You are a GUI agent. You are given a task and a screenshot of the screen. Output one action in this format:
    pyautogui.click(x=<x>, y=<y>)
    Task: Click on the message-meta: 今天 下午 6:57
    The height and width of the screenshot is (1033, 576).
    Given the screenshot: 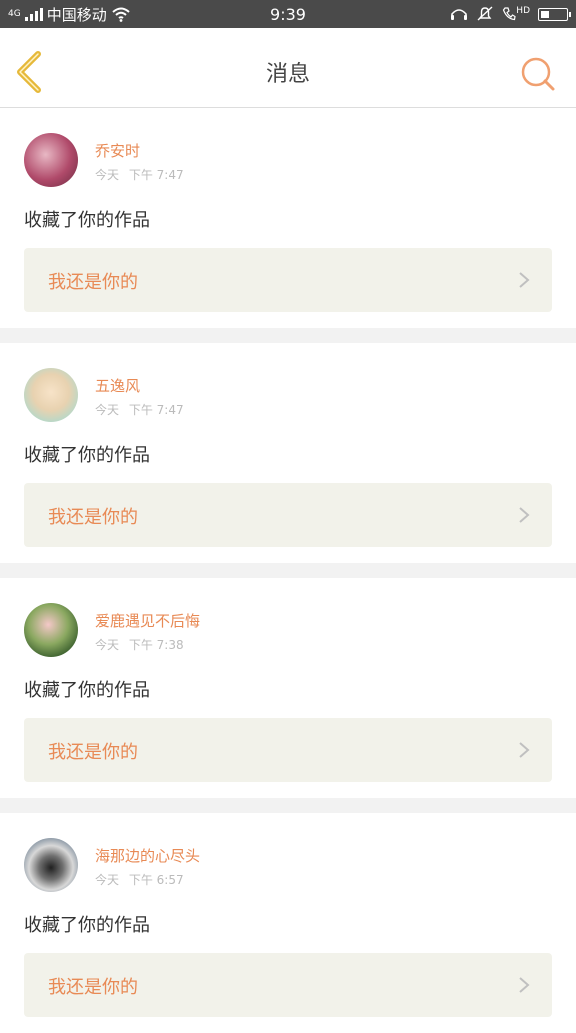 What is the action you would take?
    pyautogui.click(x=139, y=879)
    